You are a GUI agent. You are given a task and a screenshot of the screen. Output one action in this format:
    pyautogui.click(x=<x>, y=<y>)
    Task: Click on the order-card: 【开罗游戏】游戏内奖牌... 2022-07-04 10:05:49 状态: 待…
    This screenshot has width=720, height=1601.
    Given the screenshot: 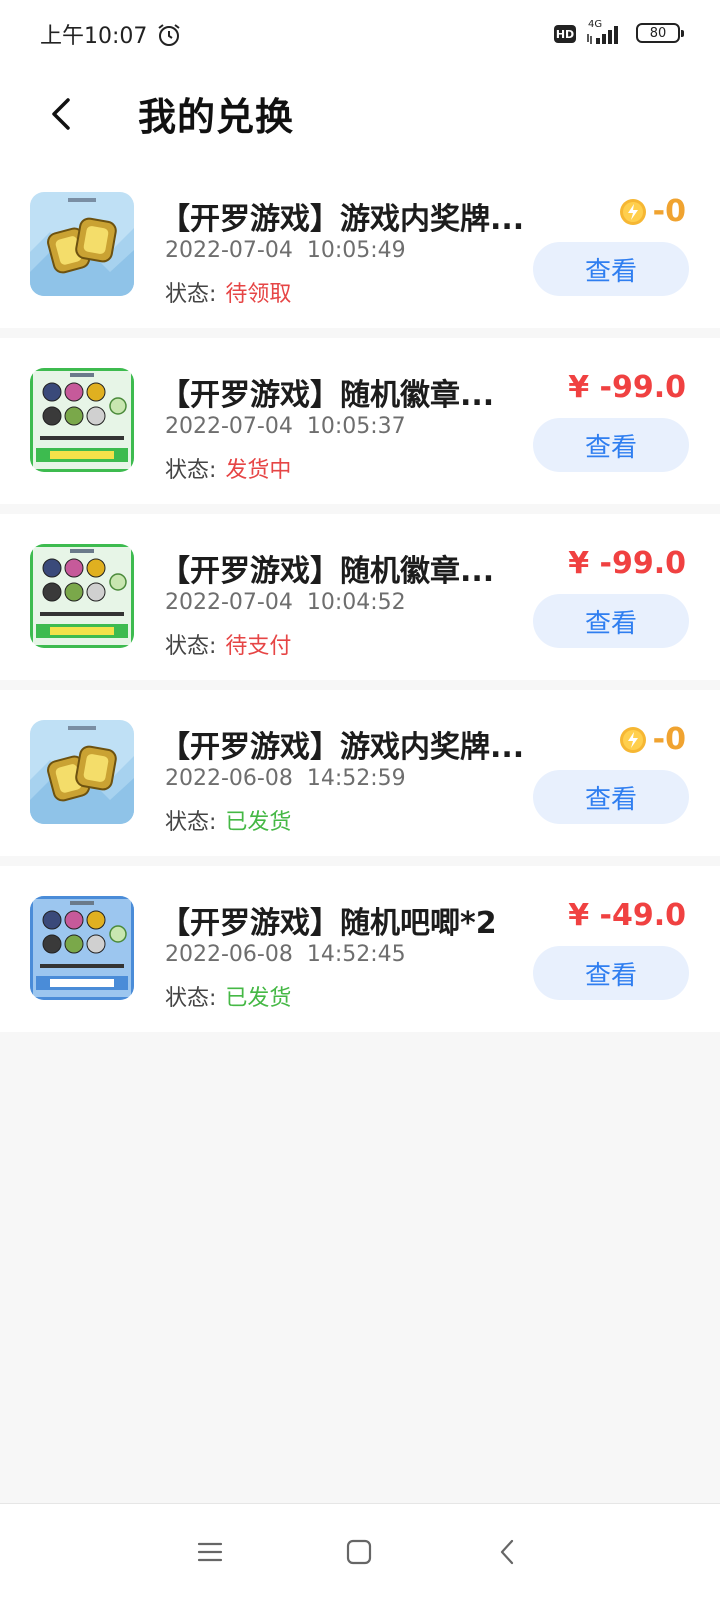 What is the action you would take?
    pyautogui.click(x=360, y=245)
    